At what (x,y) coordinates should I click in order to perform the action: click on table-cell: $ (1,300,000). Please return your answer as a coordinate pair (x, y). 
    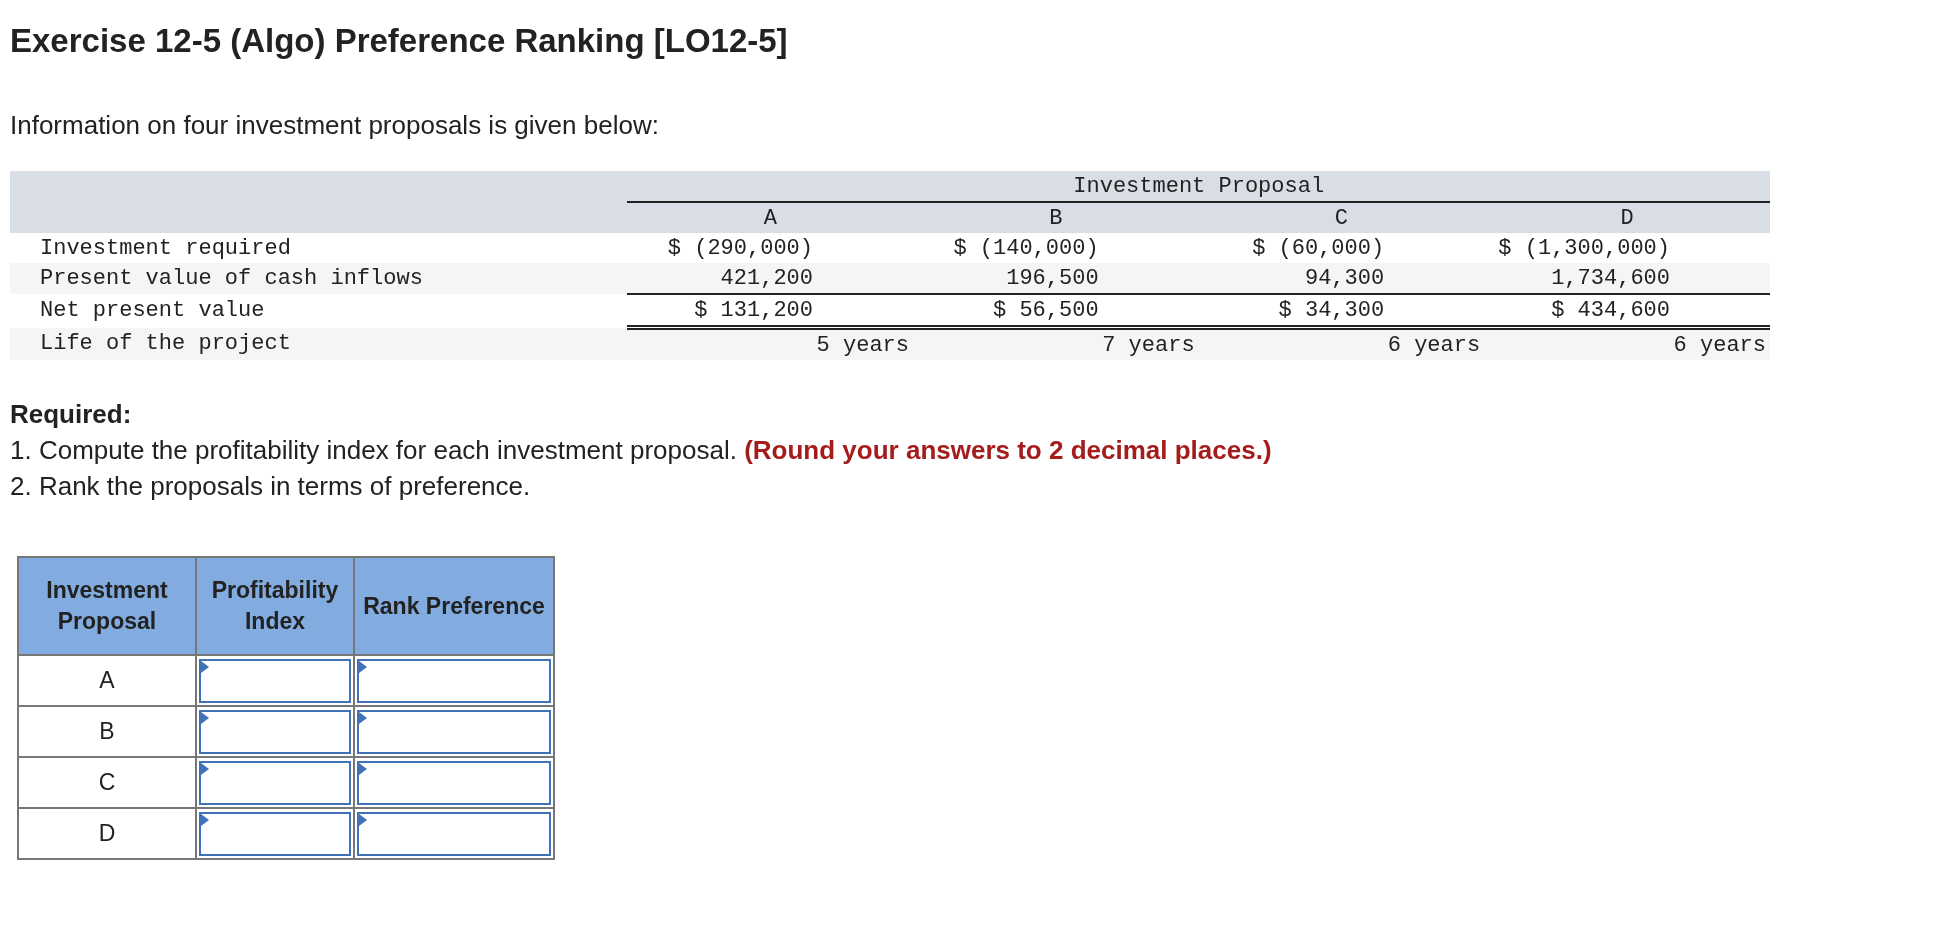
    Looking at the image, I should click on (1627, 248).